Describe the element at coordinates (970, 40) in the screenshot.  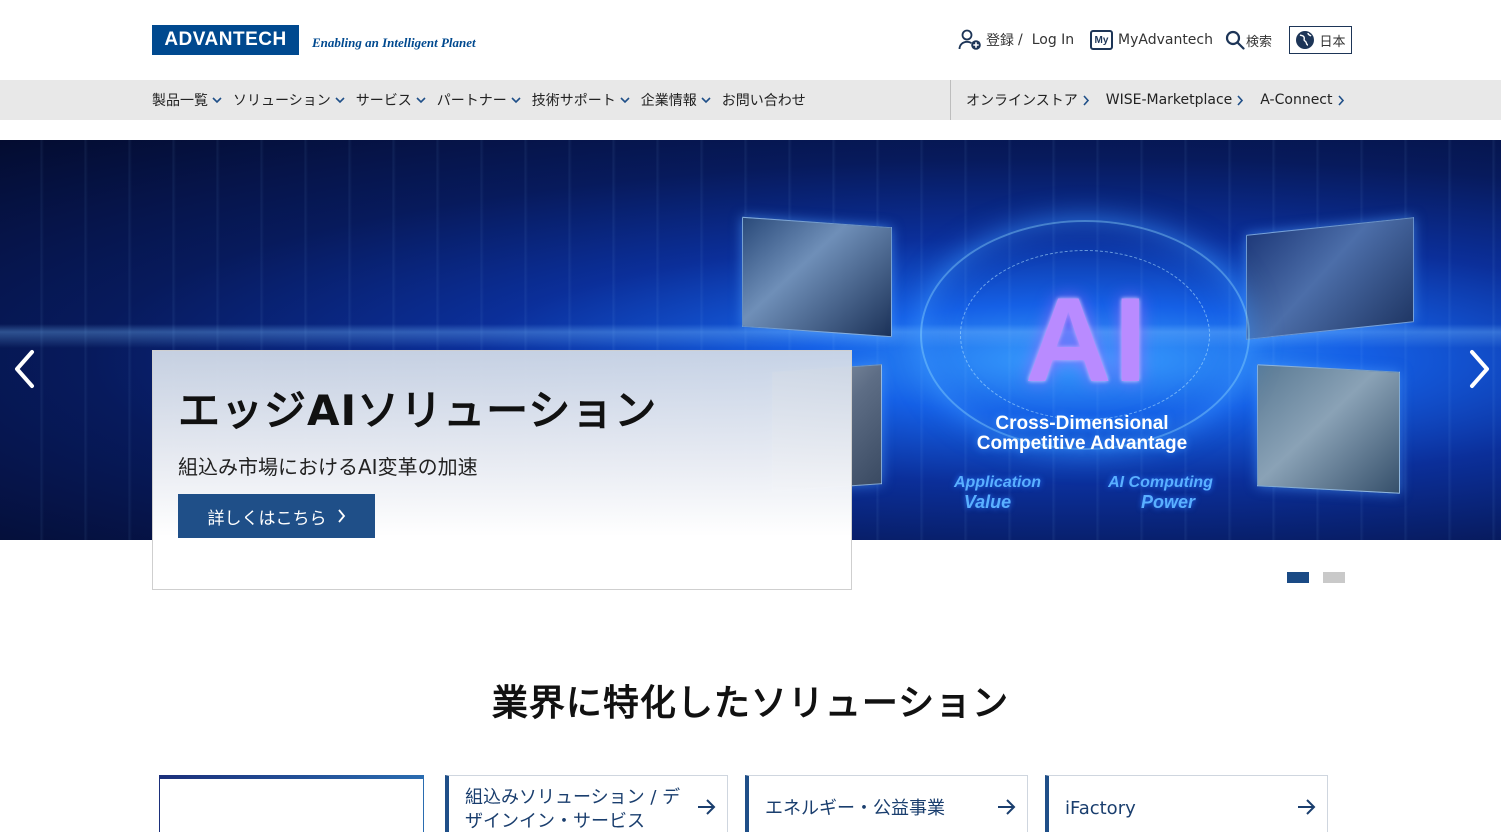
I see `user-add-icon` at that location.